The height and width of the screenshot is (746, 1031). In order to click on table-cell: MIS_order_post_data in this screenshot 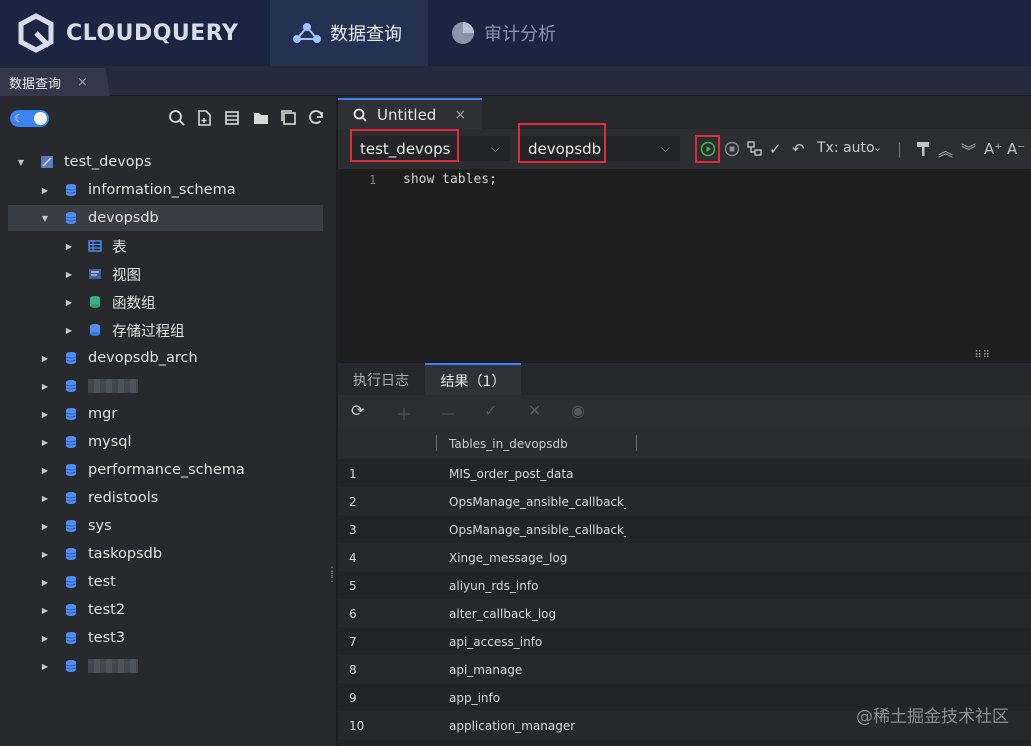, I will do `click(537, 474)`.